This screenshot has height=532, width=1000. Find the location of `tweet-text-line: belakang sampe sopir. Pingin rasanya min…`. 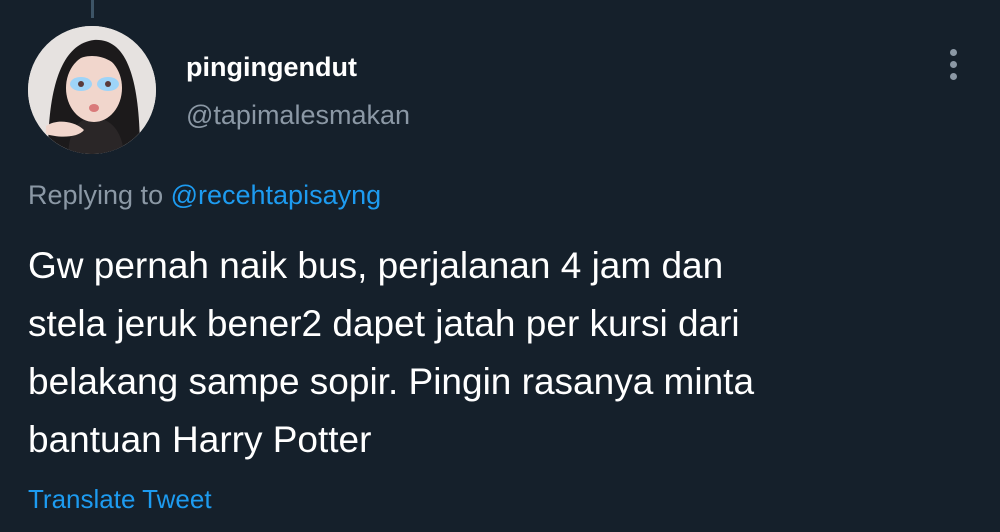

tweet-text-line: belakang sampe sopir. Pingin rasanya min… is located at coordinates (391, 381).